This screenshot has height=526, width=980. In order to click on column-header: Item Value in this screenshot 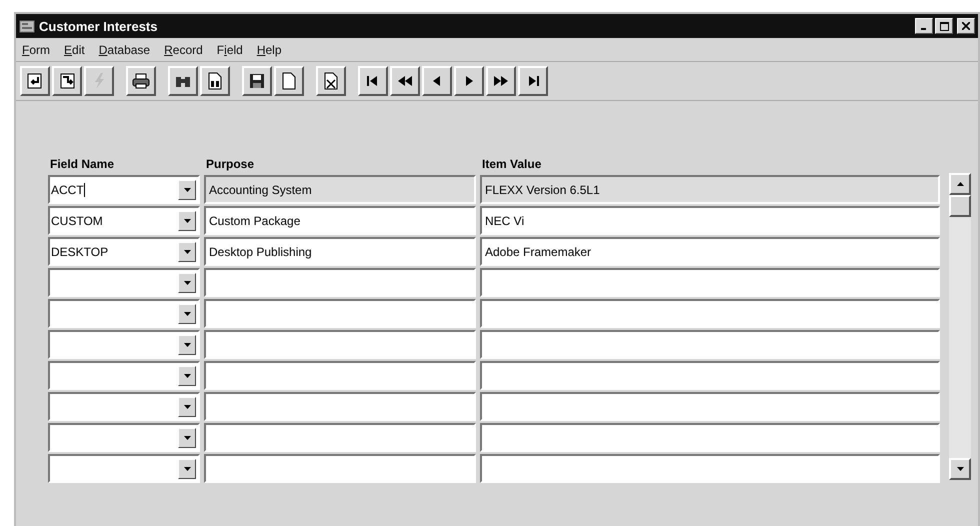, I will do `click(512, 164)`.